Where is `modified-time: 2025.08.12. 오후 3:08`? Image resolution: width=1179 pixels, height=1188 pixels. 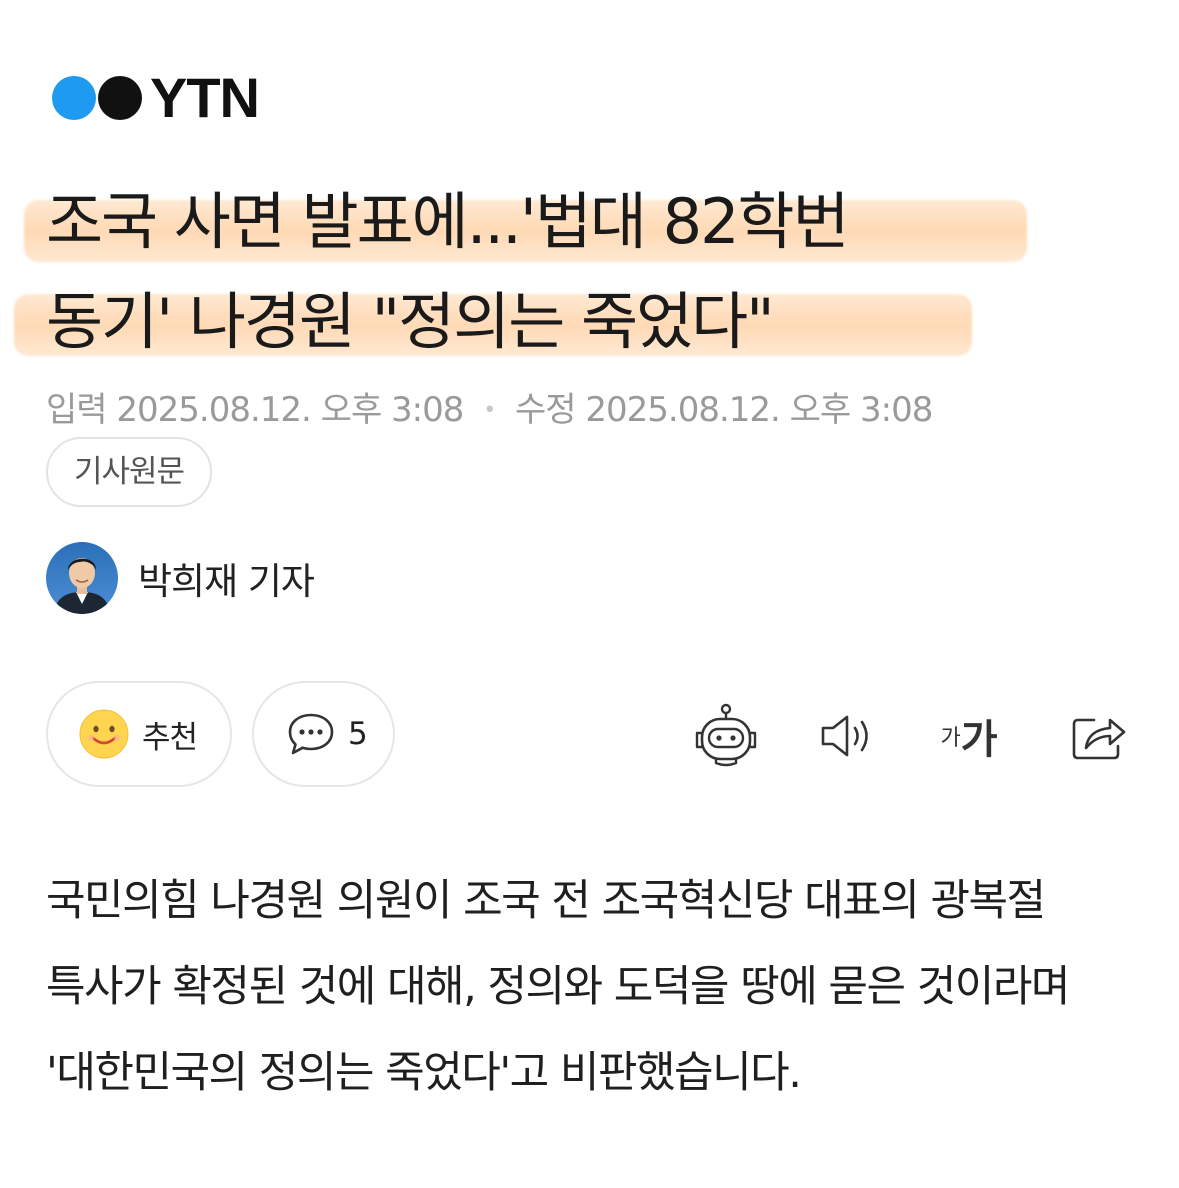 modified-time: 2025.08.12. 오후 3:08 is located at coordinates (759, 410).